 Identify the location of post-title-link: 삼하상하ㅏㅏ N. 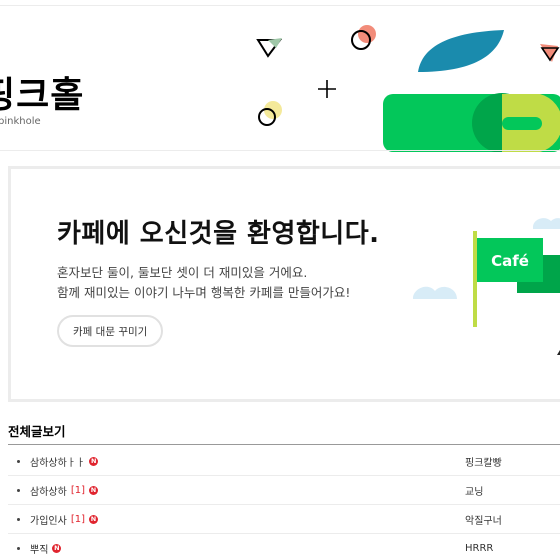
(64, 461).